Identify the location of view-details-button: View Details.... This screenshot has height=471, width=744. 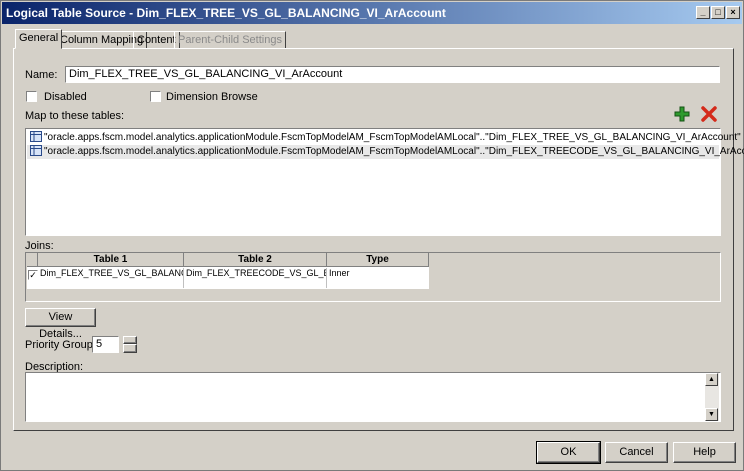
(60, 324).